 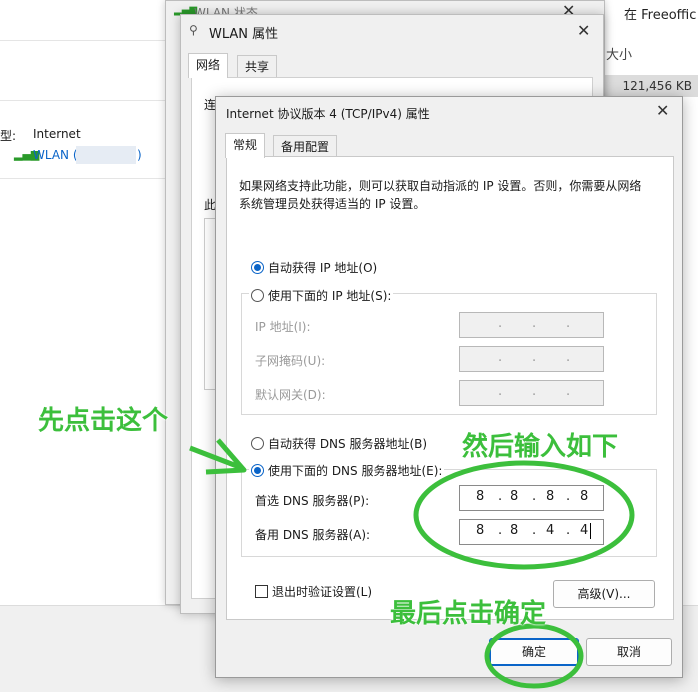 I want to click on tab-network: 网络, so click(x=208, y=65).